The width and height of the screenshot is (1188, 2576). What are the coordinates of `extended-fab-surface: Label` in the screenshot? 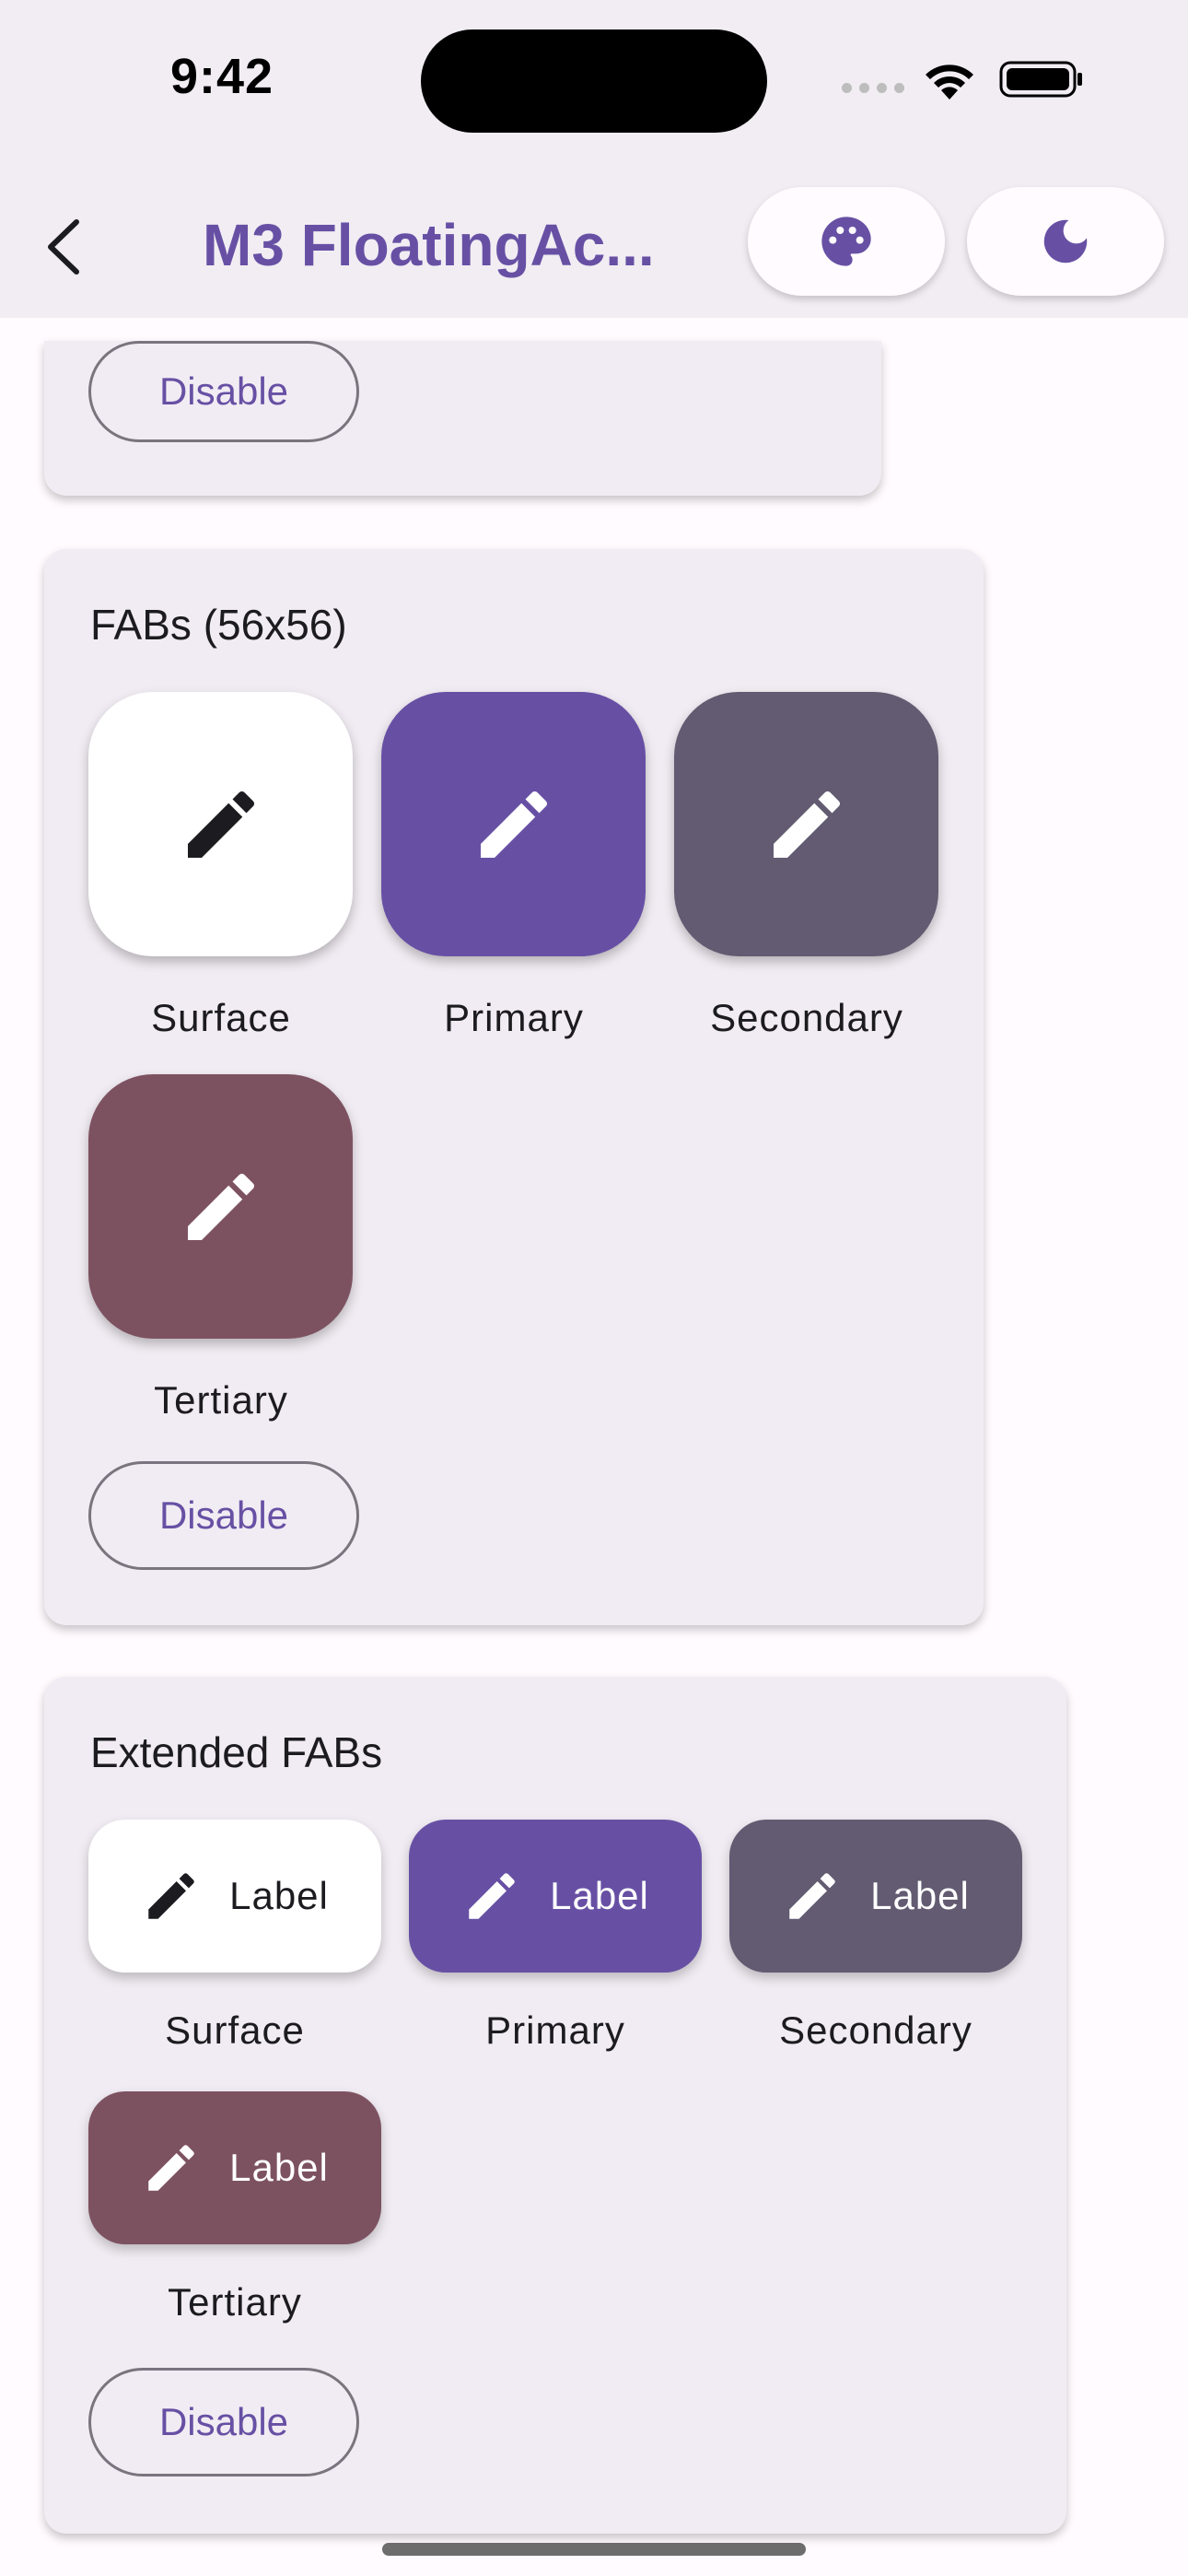 It's located at (234, 1897).